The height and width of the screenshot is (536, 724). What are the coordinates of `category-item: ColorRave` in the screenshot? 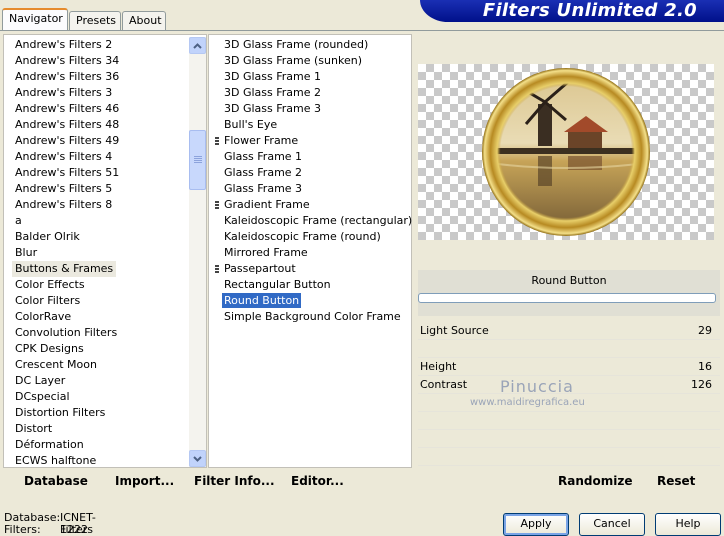 It's located at (61, 317).